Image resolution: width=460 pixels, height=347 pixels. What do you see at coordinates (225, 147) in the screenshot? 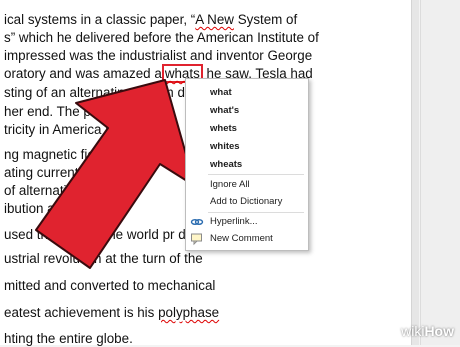
I see `suggestion-whites: whites` at bounding box center [225, 147].